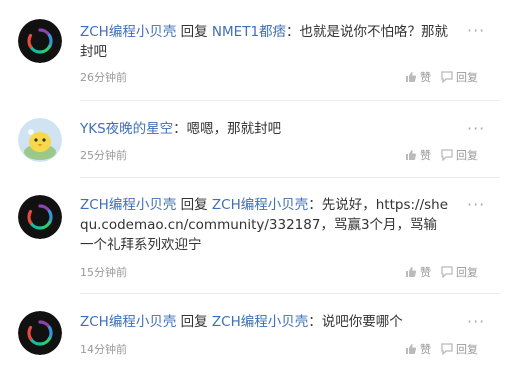  What do you see at coordinates (103, 77) in the screenshot?
I see `timestamp: 26分钟前` at bounding box center [103, 77].